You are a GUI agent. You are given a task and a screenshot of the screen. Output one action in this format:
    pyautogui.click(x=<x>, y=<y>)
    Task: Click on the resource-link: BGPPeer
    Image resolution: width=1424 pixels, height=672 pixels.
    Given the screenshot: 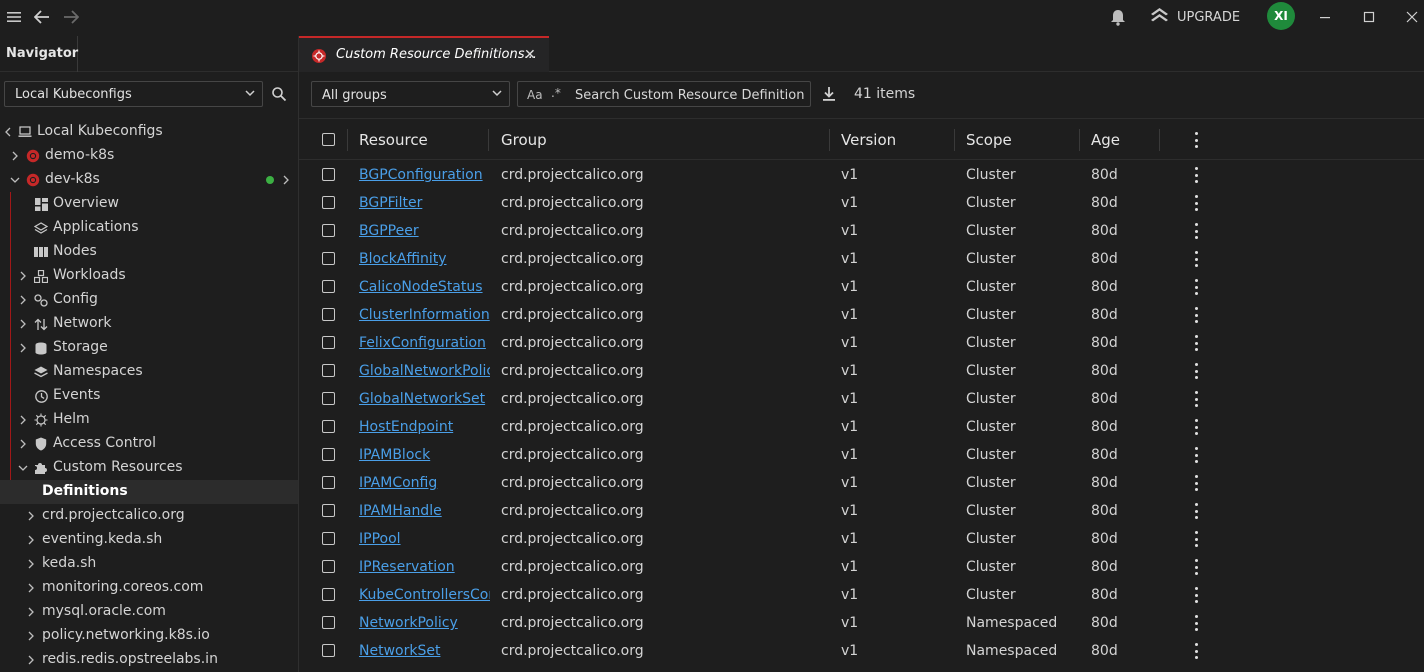 What is the action you would take?
    pyautogui.click(x=424, y=231)
    